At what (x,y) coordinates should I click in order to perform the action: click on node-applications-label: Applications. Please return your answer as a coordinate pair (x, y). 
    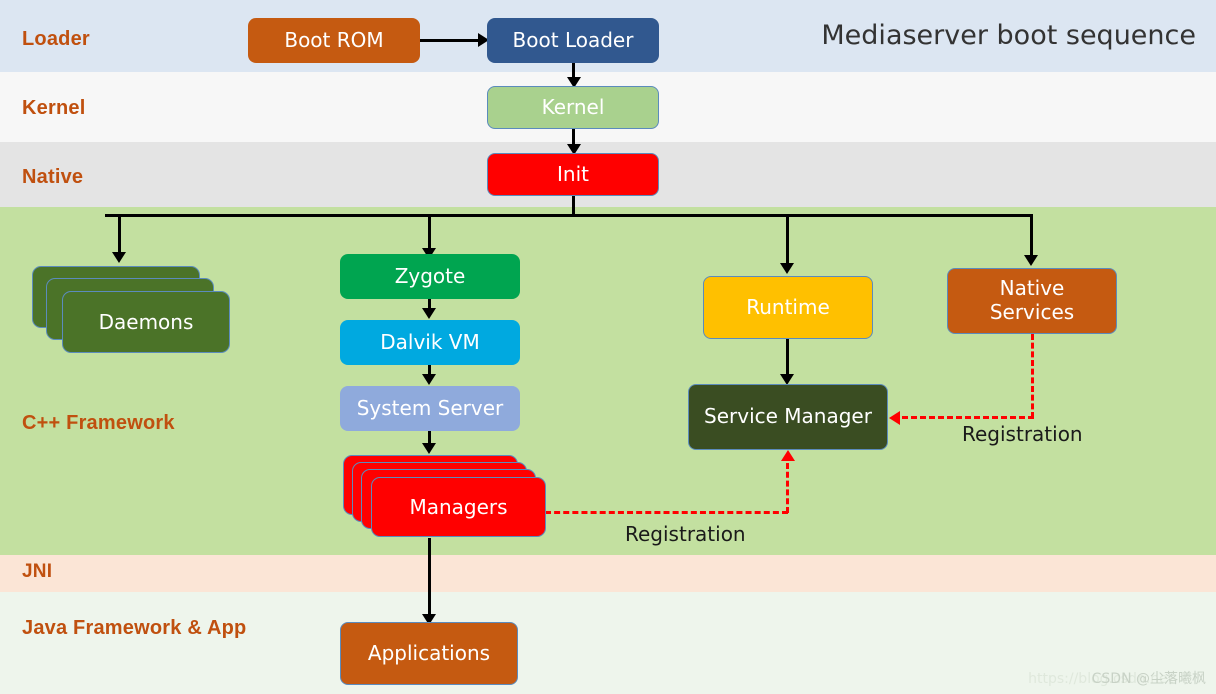
    Looking at the image, I should click on (429, 652).